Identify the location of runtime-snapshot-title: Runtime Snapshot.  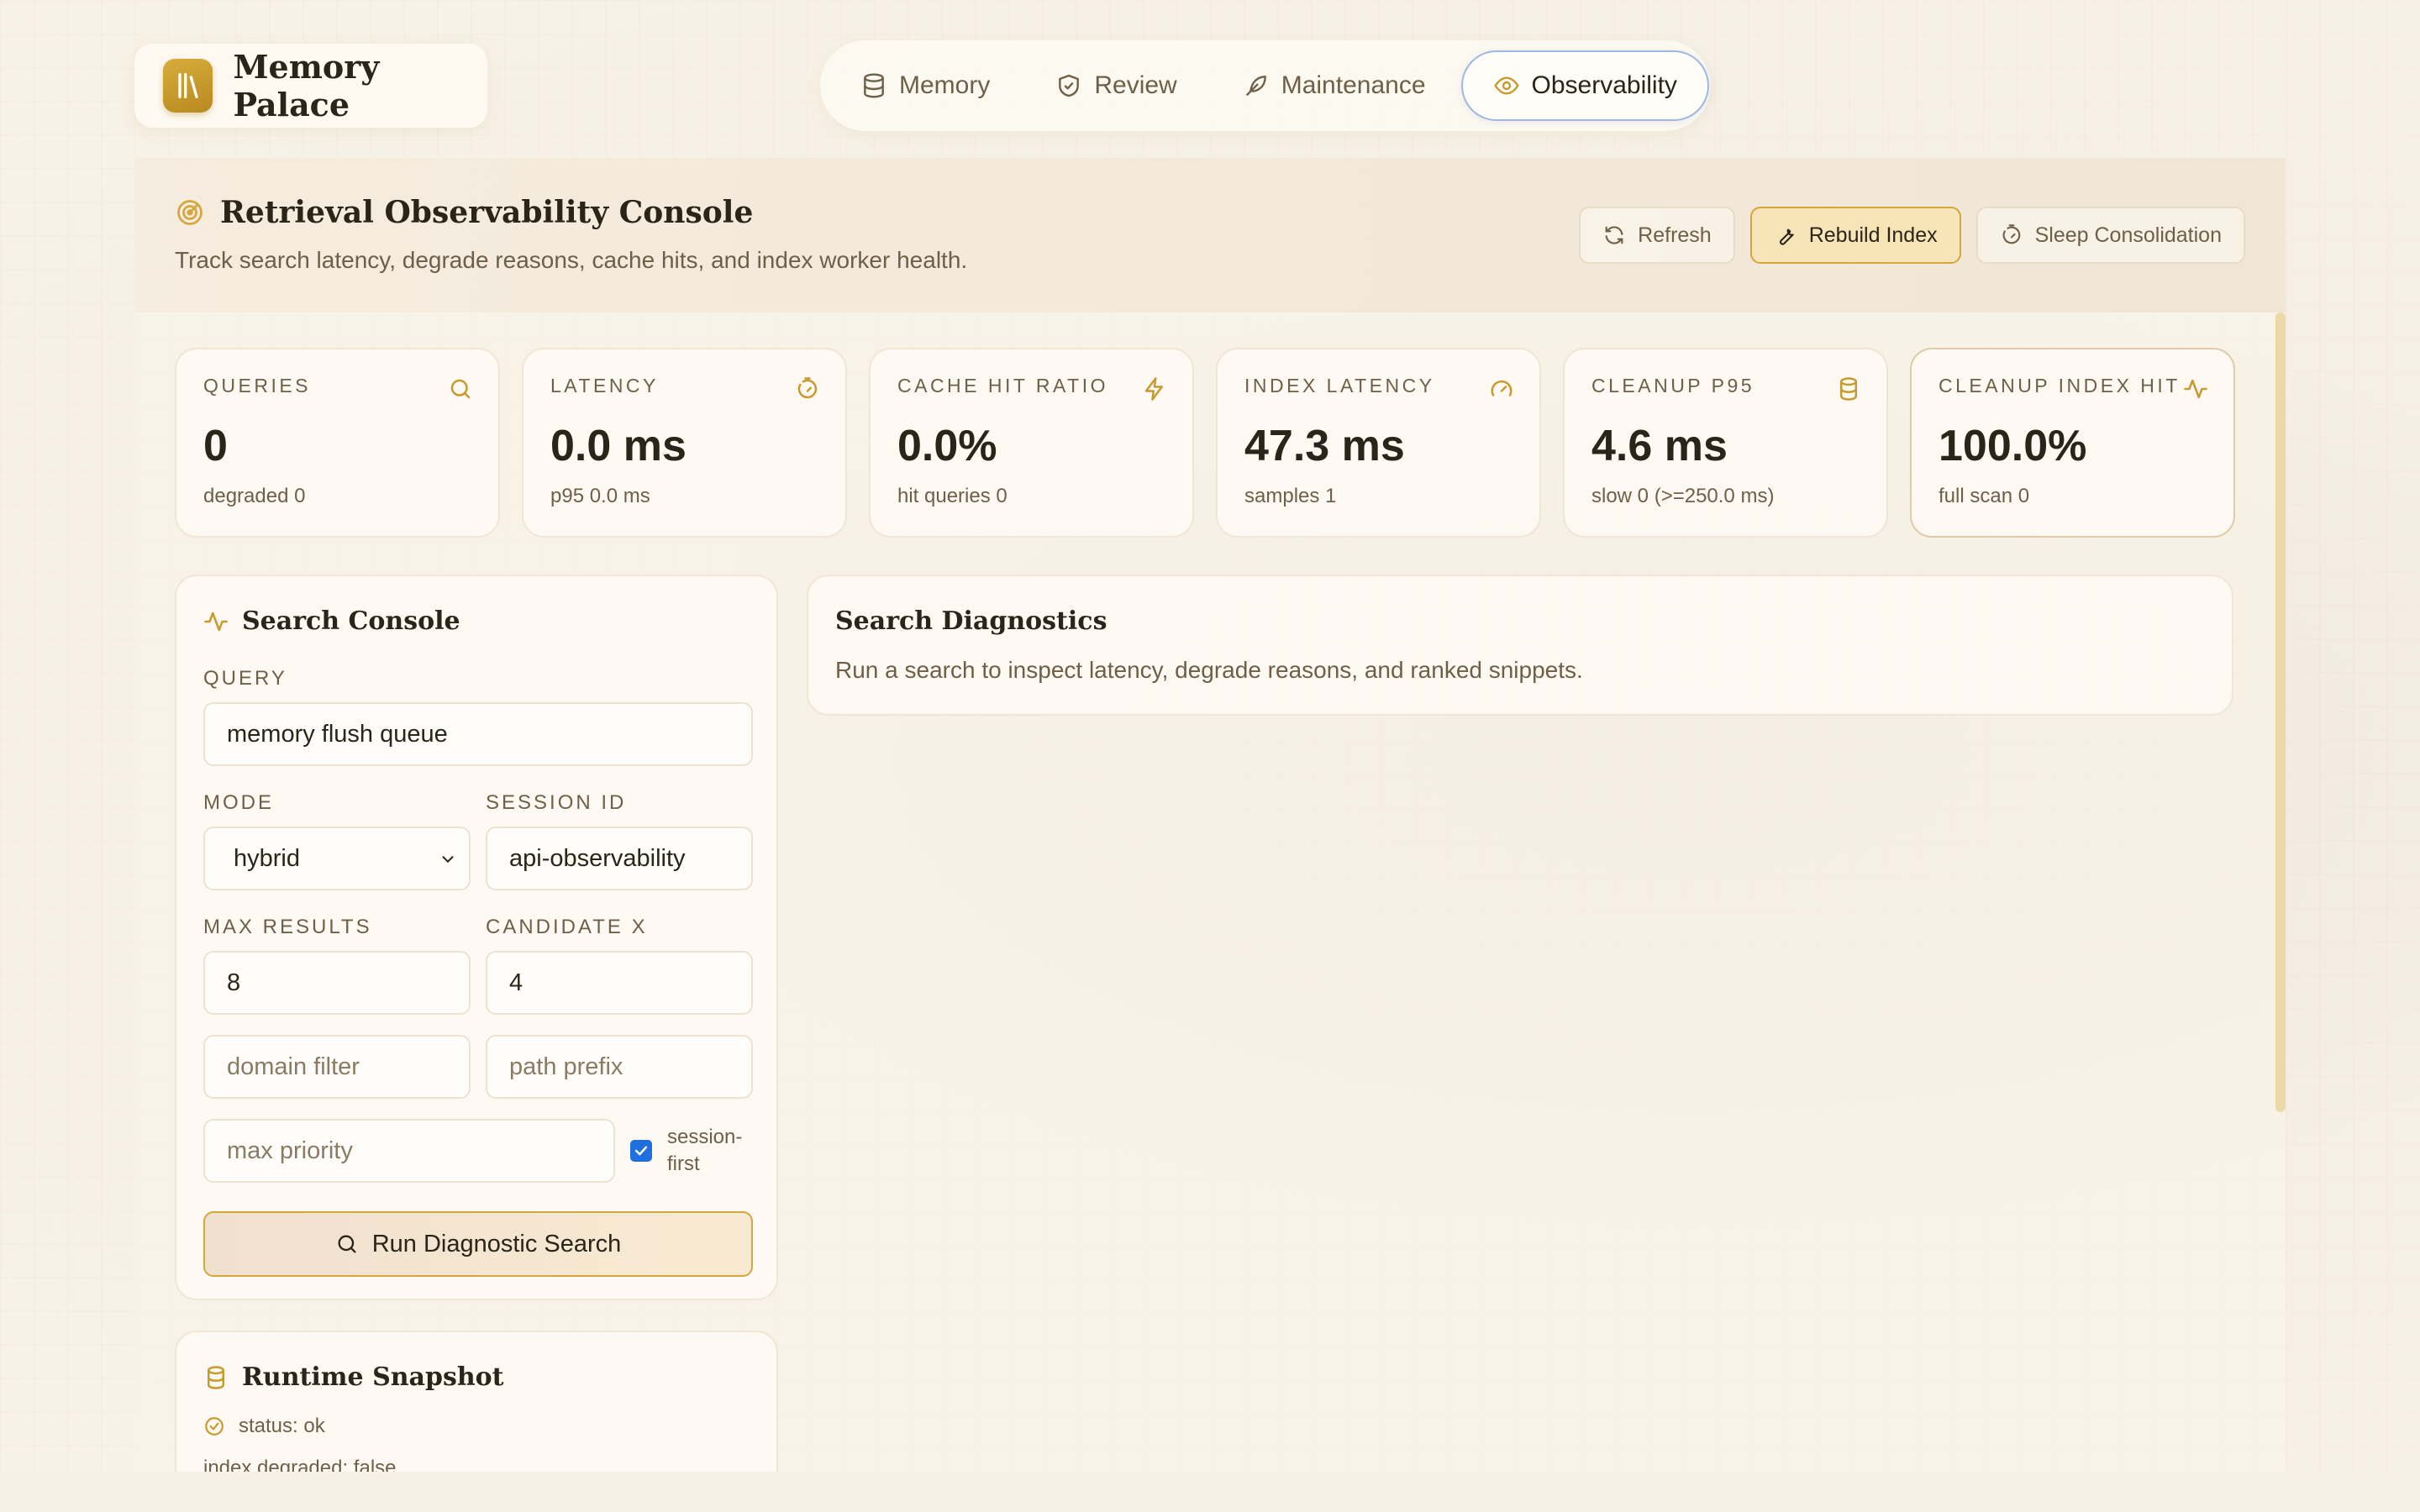
(353, 1377).